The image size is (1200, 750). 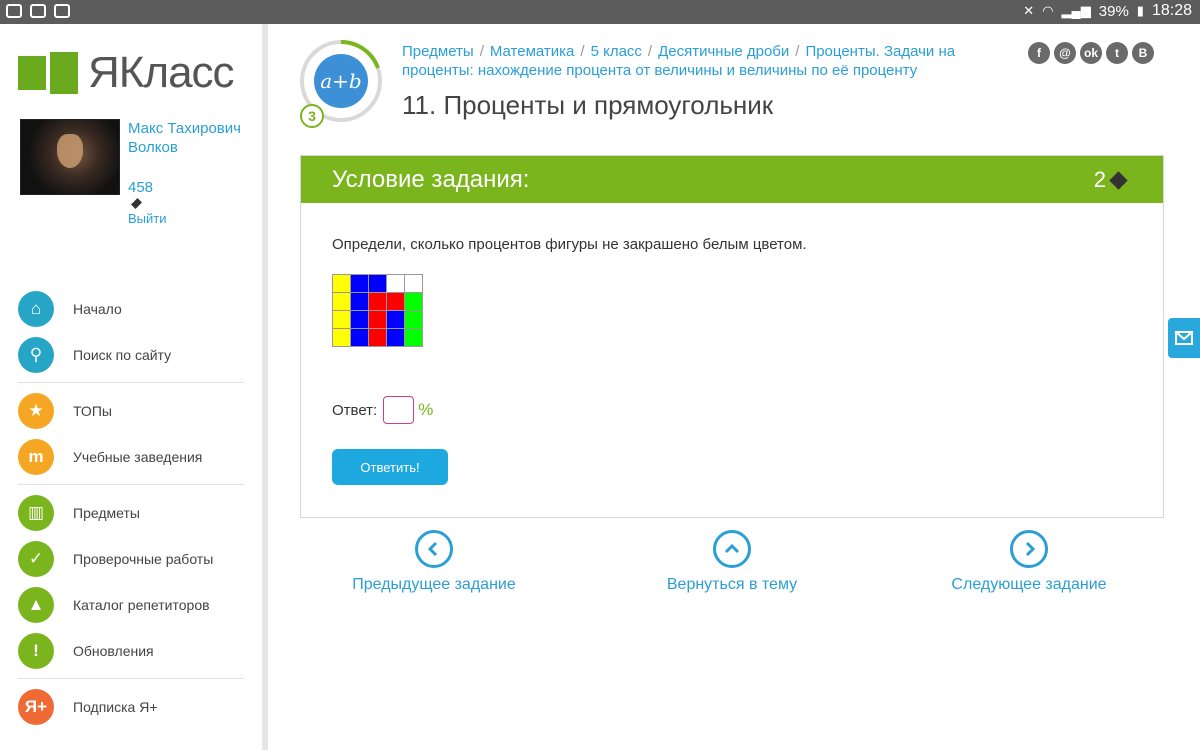 I want to click on sidebar-item-label: Подписка Я+, so click(x=115, y=707).